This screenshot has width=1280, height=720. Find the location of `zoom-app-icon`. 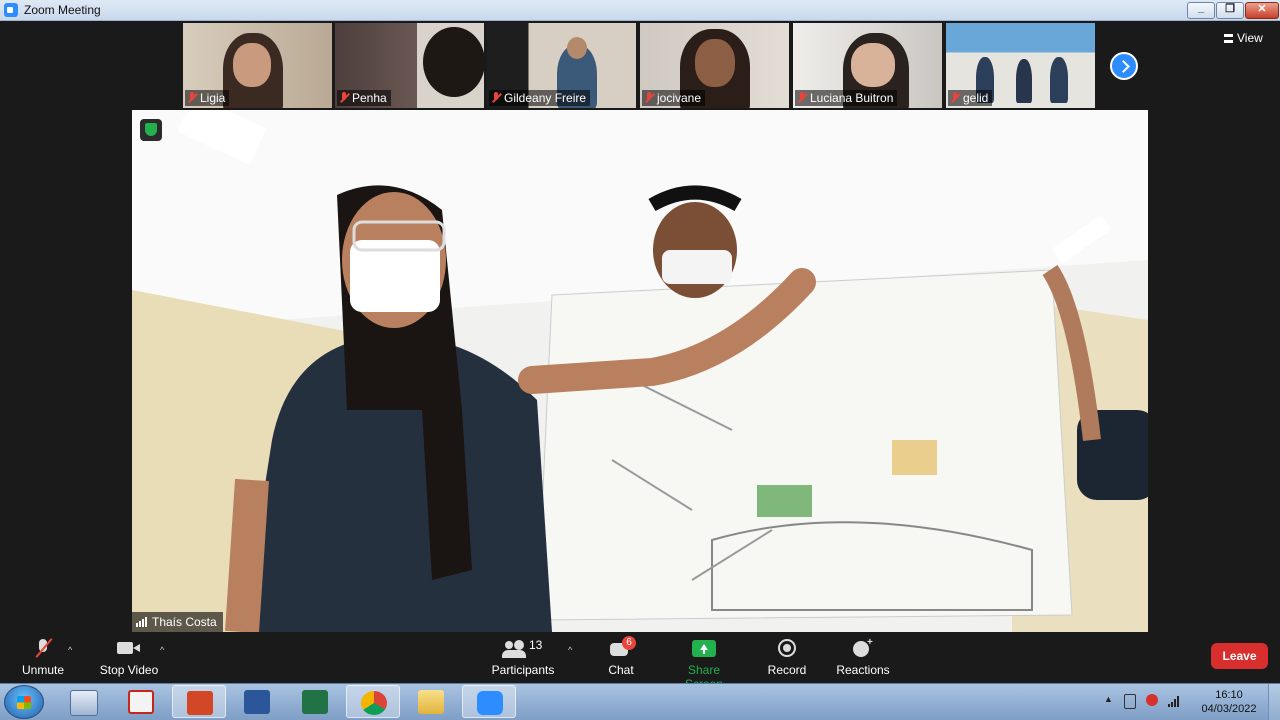

zoom-app-icon is located at coordinates (11, 10).